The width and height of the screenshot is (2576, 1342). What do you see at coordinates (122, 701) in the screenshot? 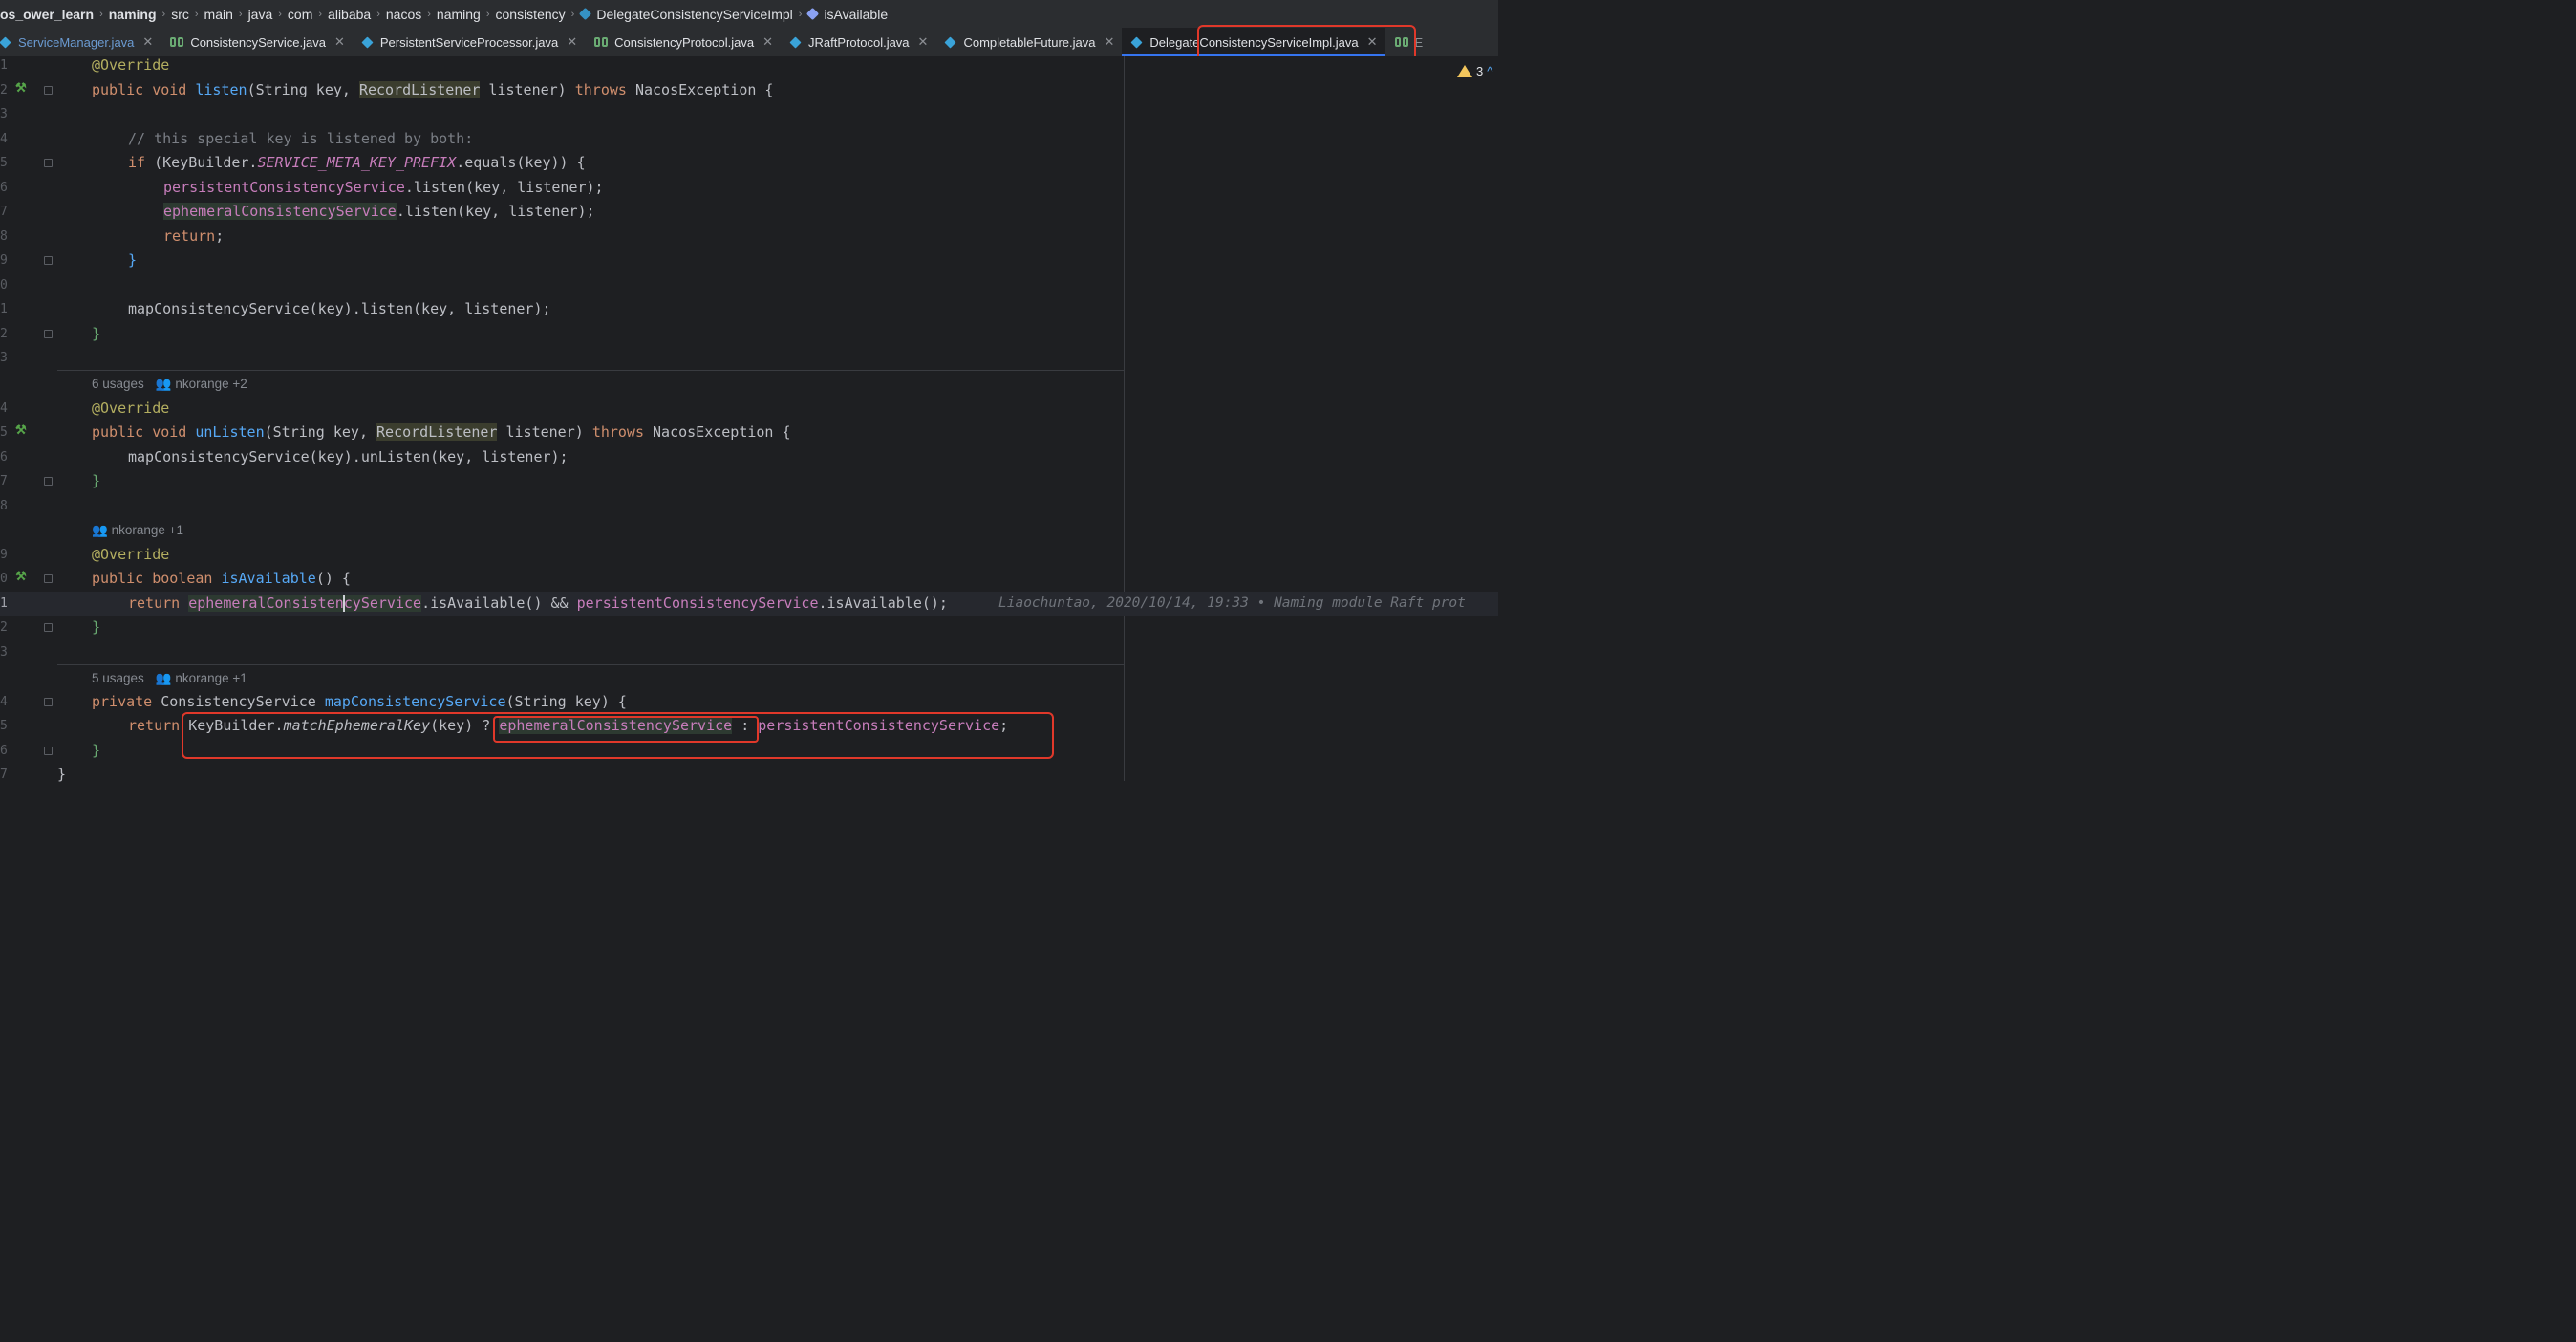
I see `keyword: private` at bounding box center [122, 701].